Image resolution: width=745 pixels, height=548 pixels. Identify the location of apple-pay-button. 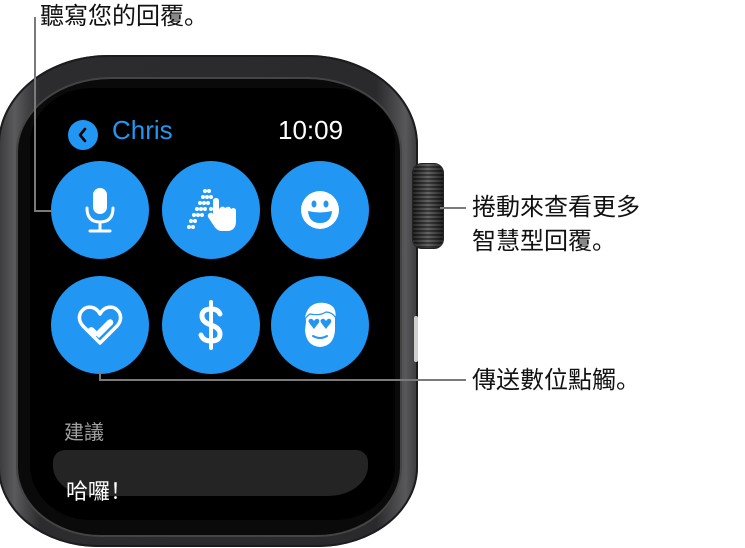
(211, 325).